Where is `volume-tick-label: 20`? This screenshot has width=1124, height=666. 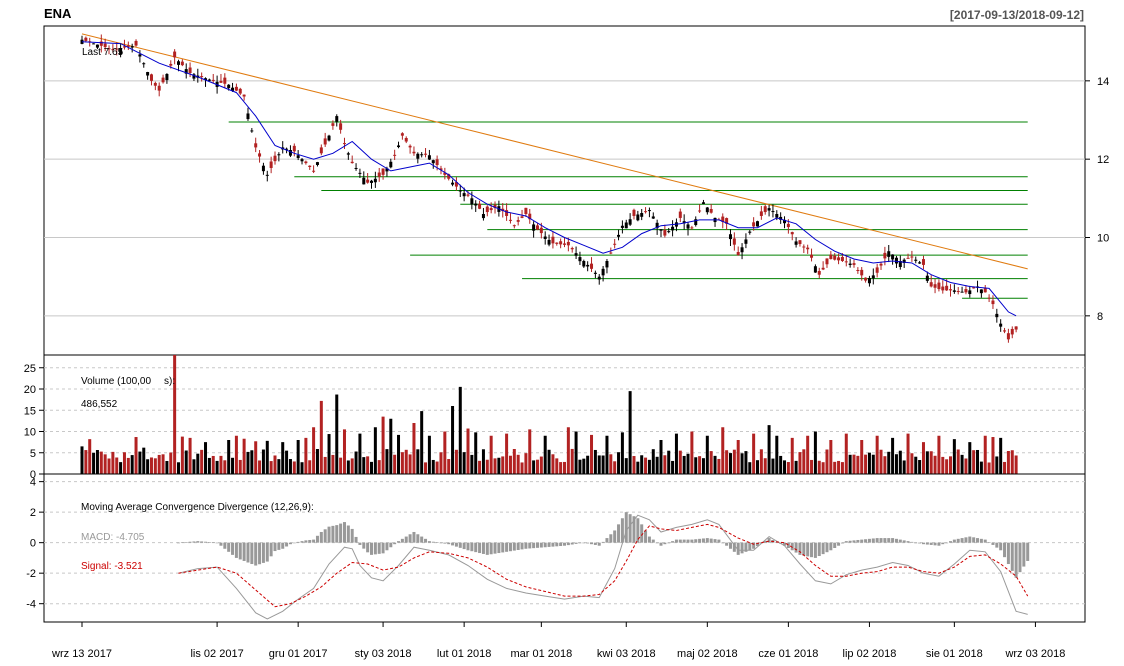
volume-tick-label: 20 is located at coordinates (30, 390).